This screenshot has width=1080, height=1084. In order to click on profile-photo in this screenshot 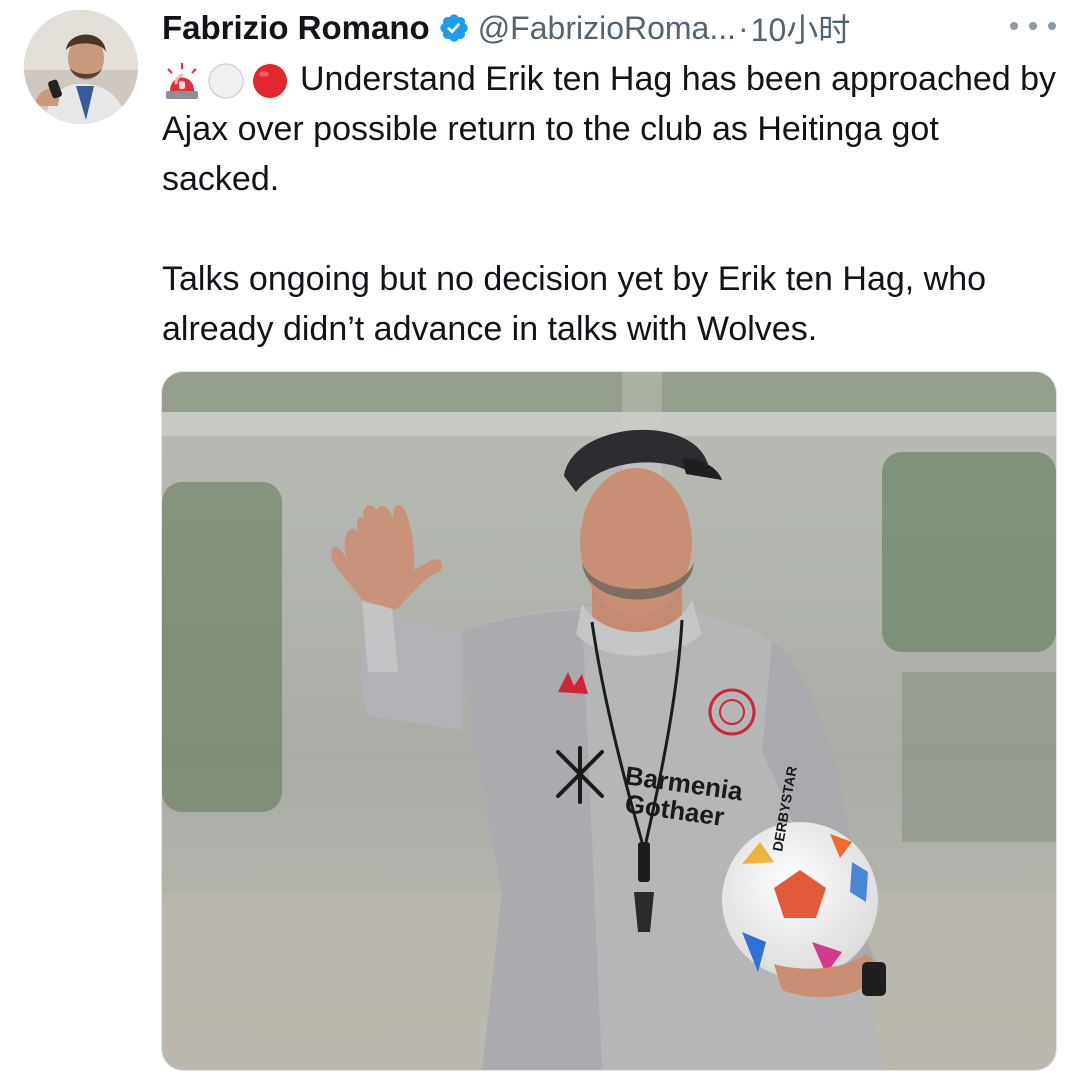, I will do `click(81, 67)`.